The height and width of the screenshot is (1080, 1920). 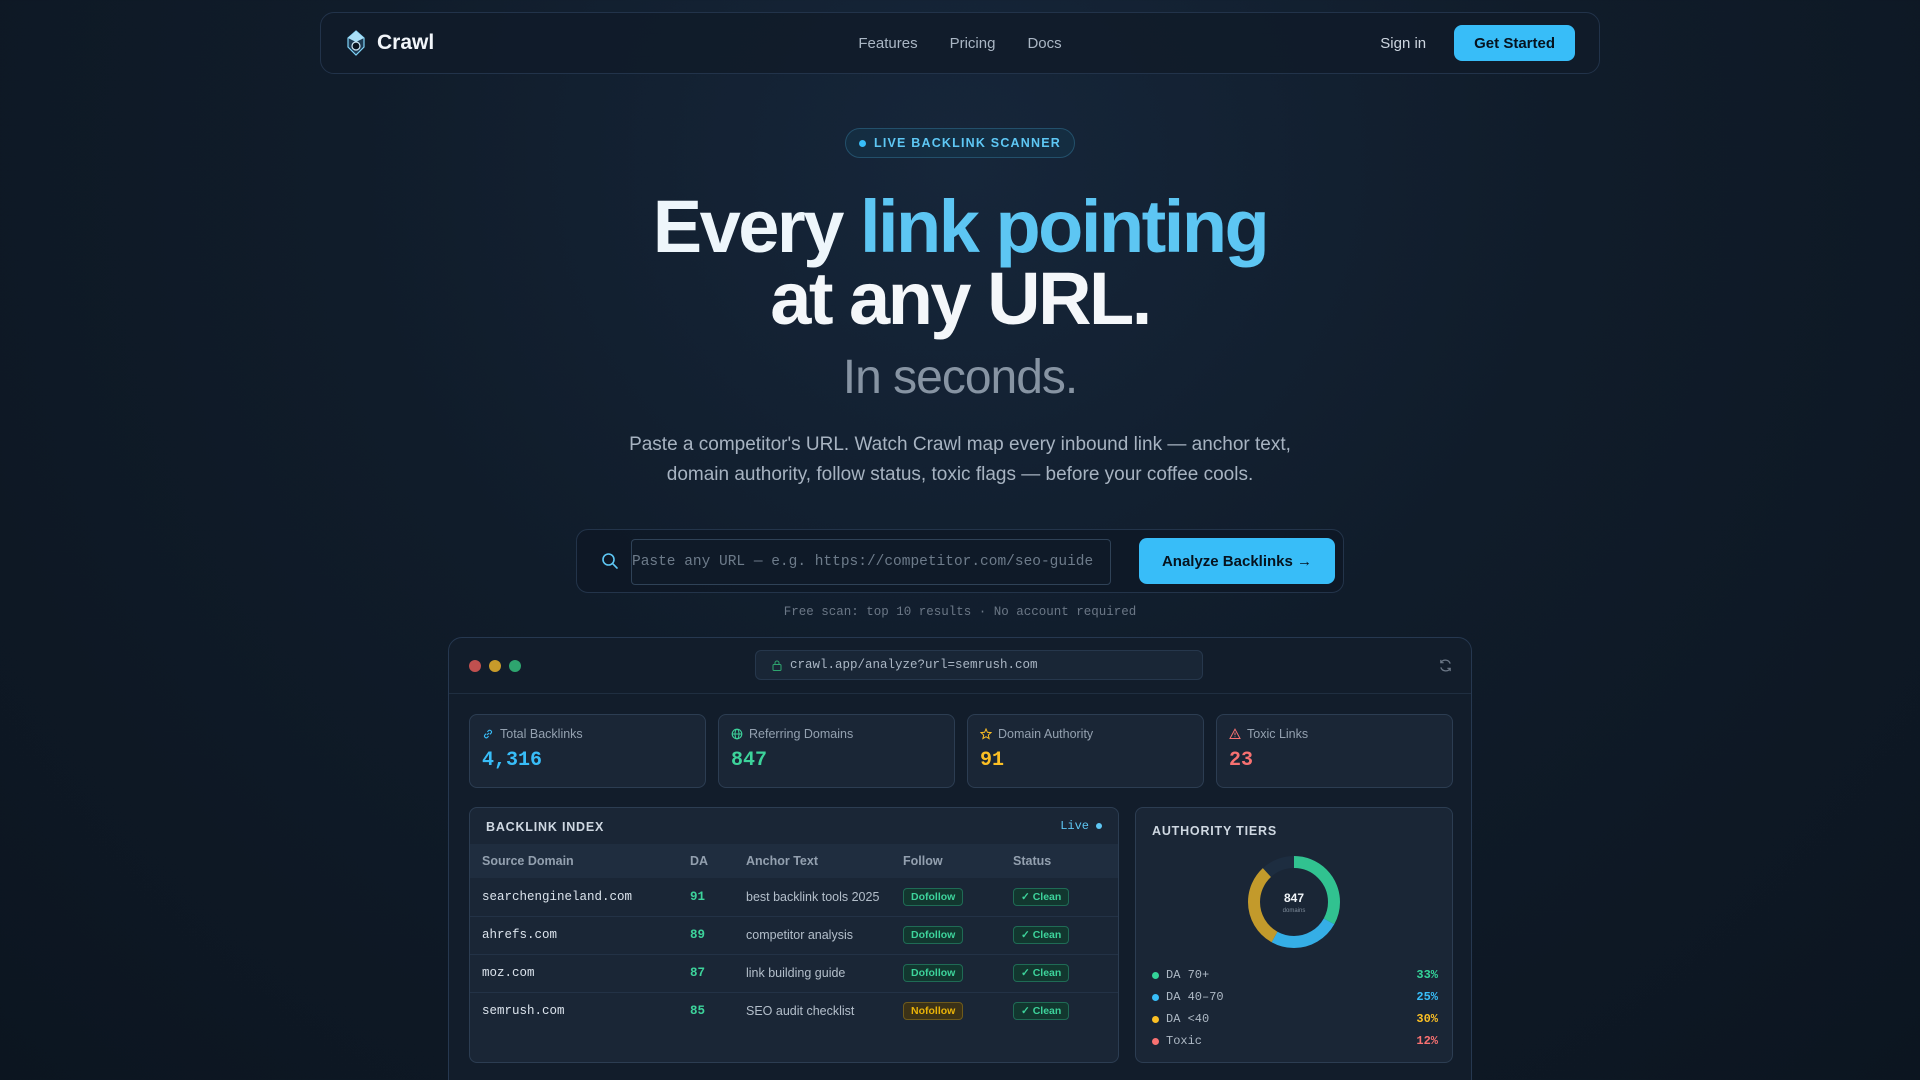 I want to click on get-started-button: Get Started, so click(x=1514, y=43).